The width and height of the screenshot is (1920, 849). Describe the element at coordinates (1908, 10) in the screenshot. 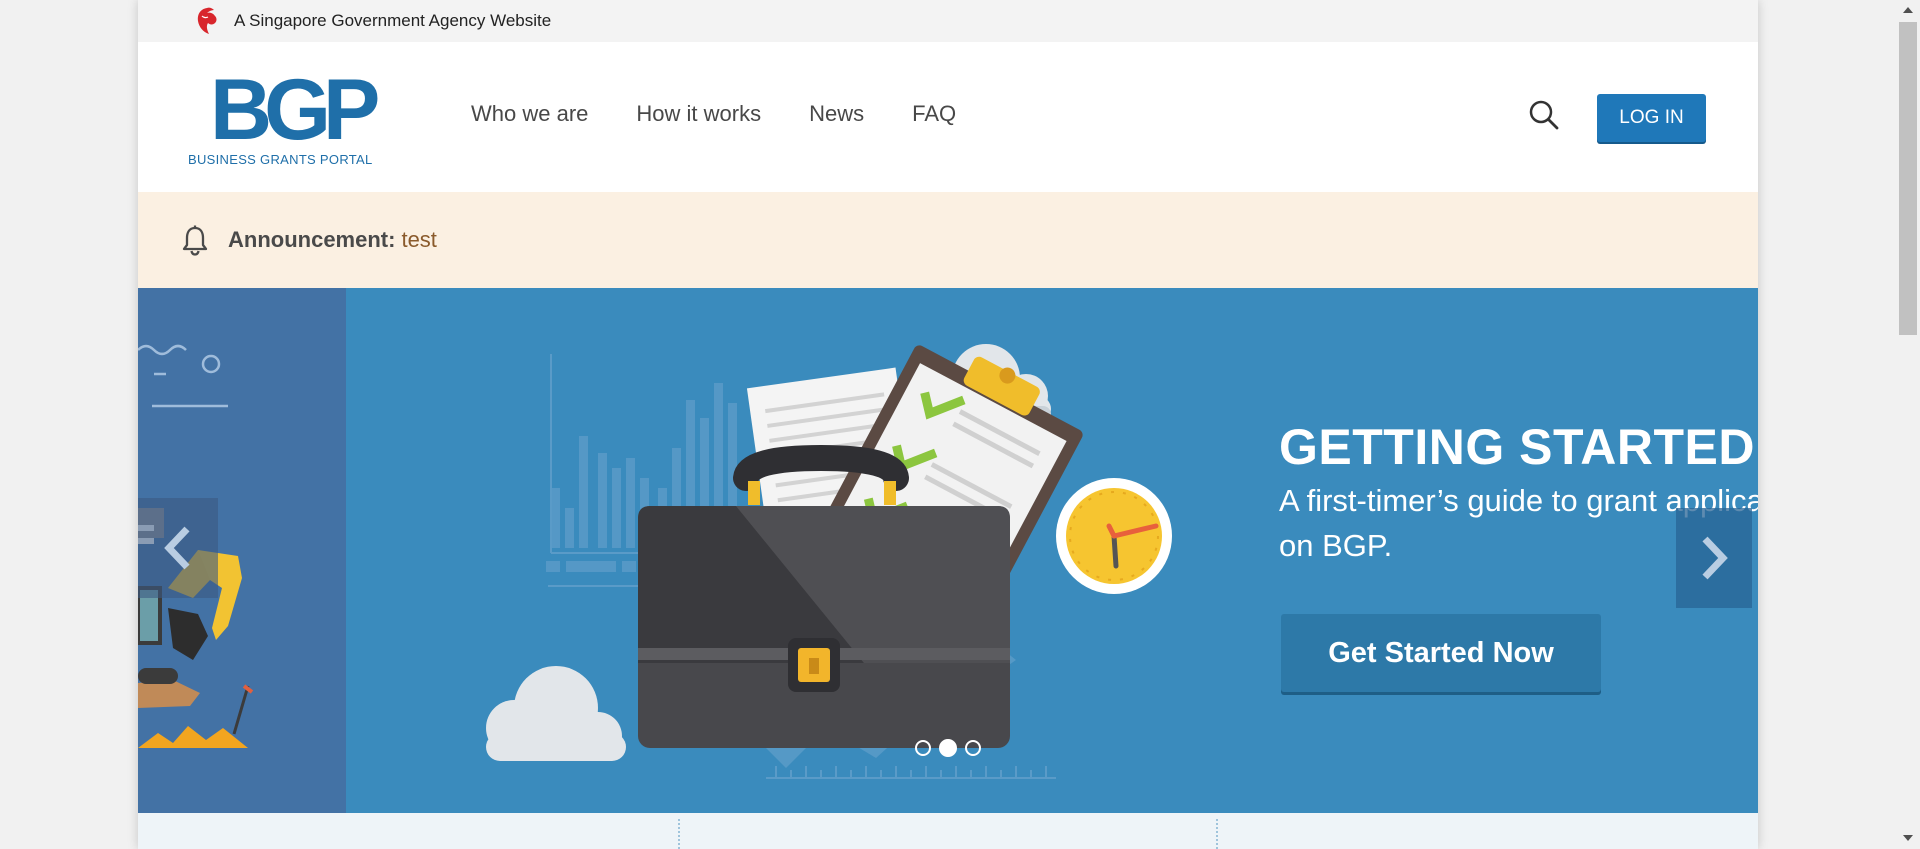

I see `scroll-up-arrow-icon` at that location.